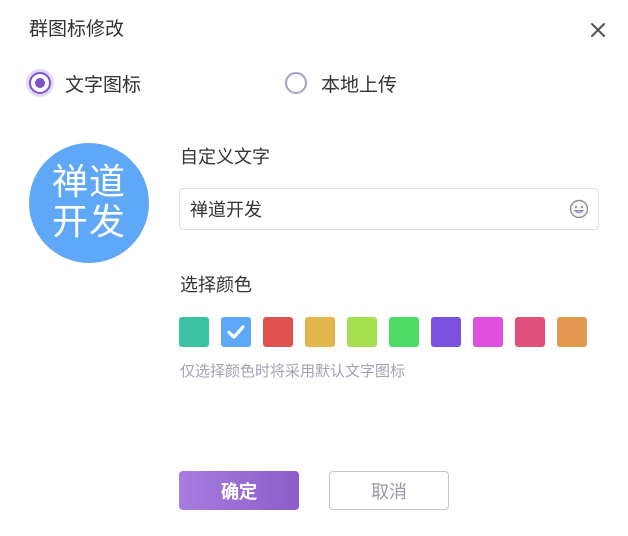 The width and height of the screenshot is (628, 536). Describe the element at coordinates (239, 490) in the screenshot. I see `confirm-button: 确定` at that location.